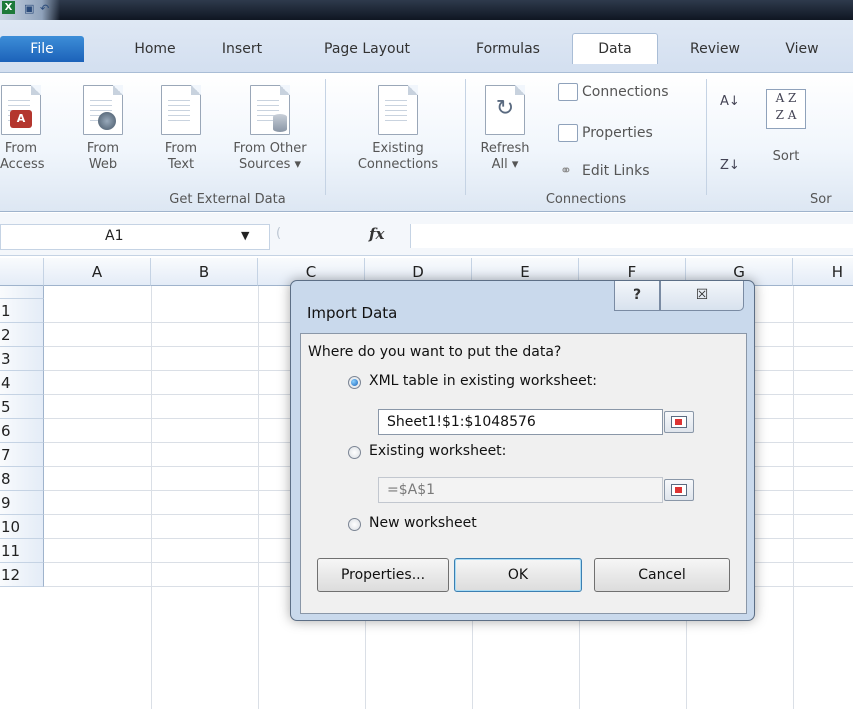 The image size is (853, 709). Describe the element at coordinates (483, 381) in the screenshot. I see `xml-table-radio-label: XML table in existing worksheet:` at that location.